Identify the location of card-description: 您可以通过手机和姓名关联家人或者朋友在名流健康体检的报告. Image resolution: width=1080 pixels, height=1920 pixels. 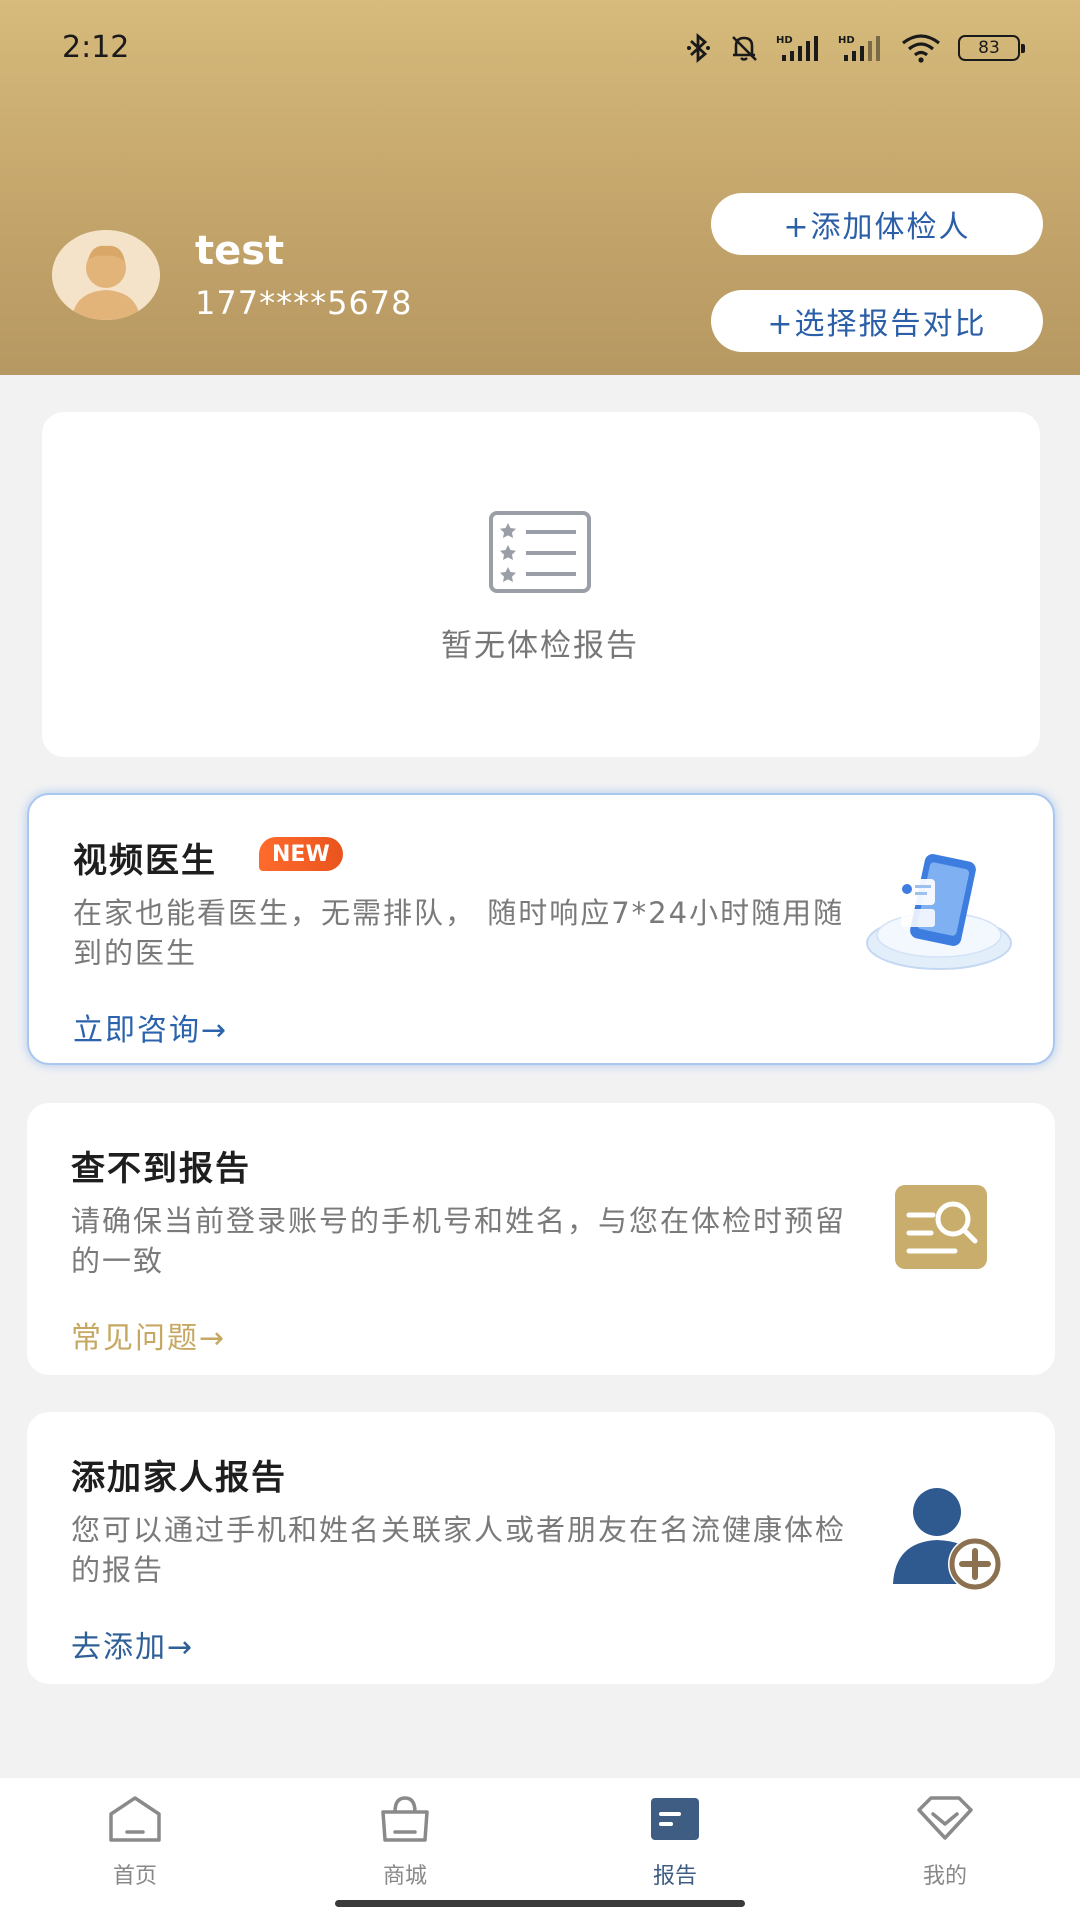
(459, 1550).